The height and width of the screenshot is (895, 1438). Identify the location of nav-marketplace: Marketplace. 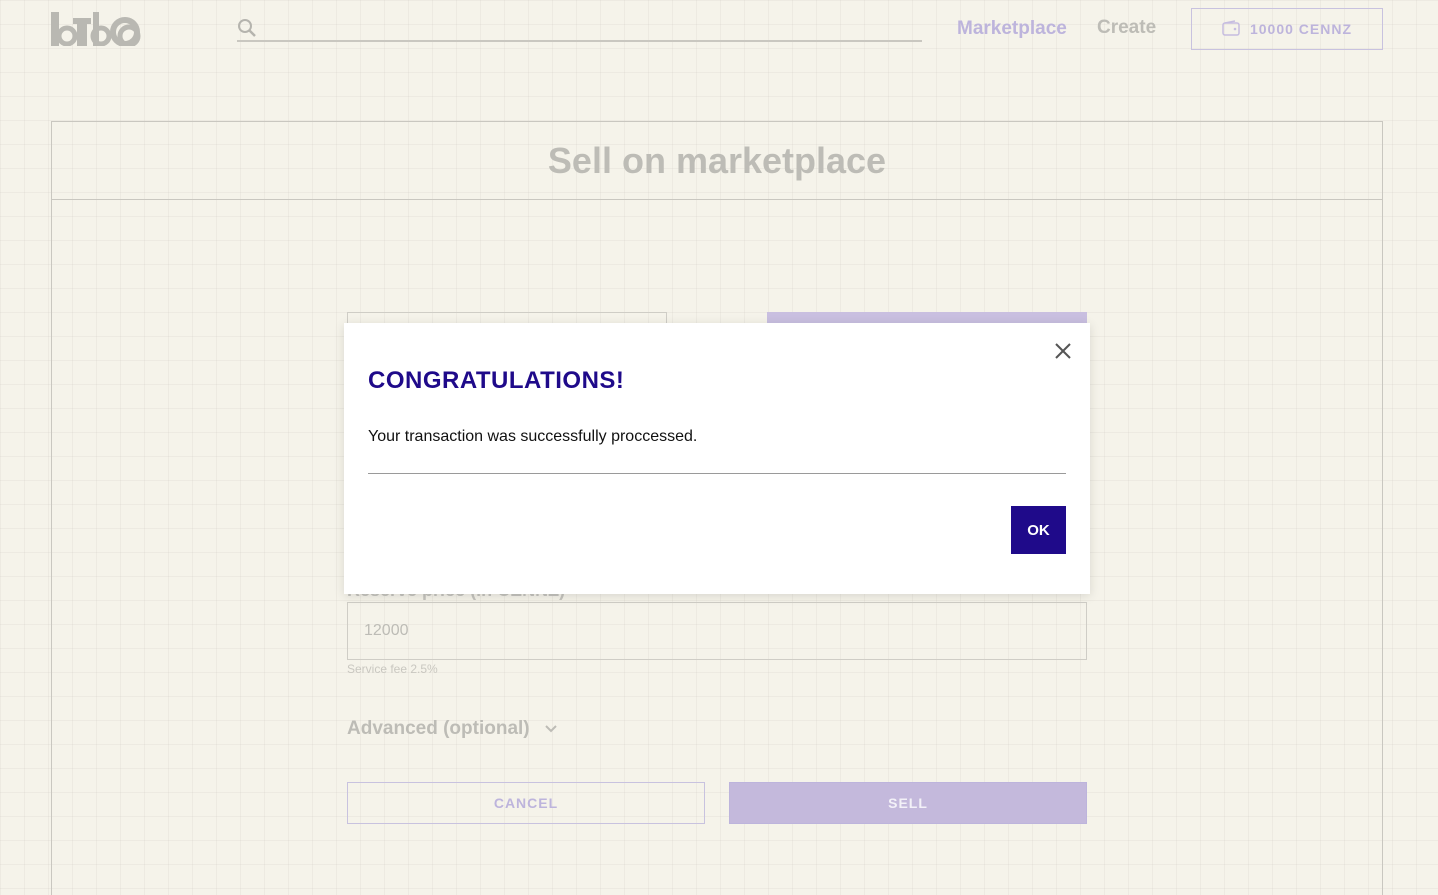
(1012, 29).